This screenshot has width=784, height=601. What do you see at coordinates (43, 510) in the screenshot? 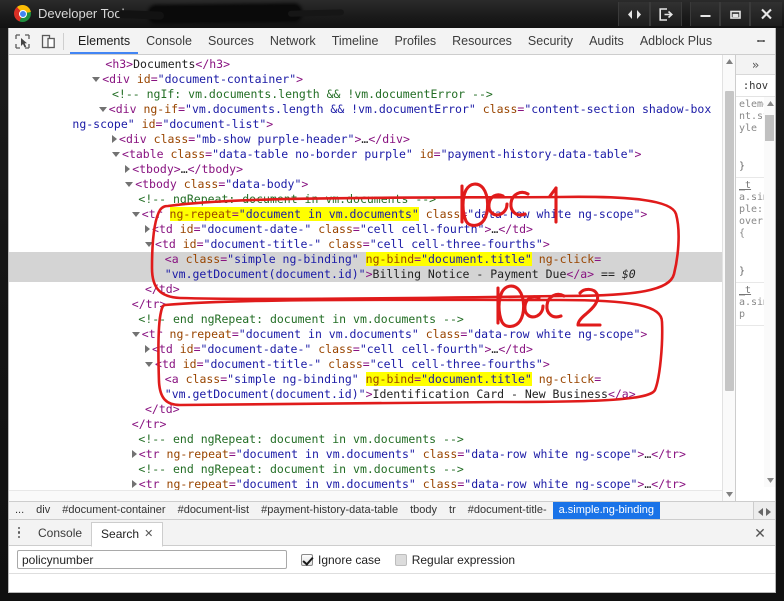
I see `breadcrumb-item: div` at bounding box center [43, 510].